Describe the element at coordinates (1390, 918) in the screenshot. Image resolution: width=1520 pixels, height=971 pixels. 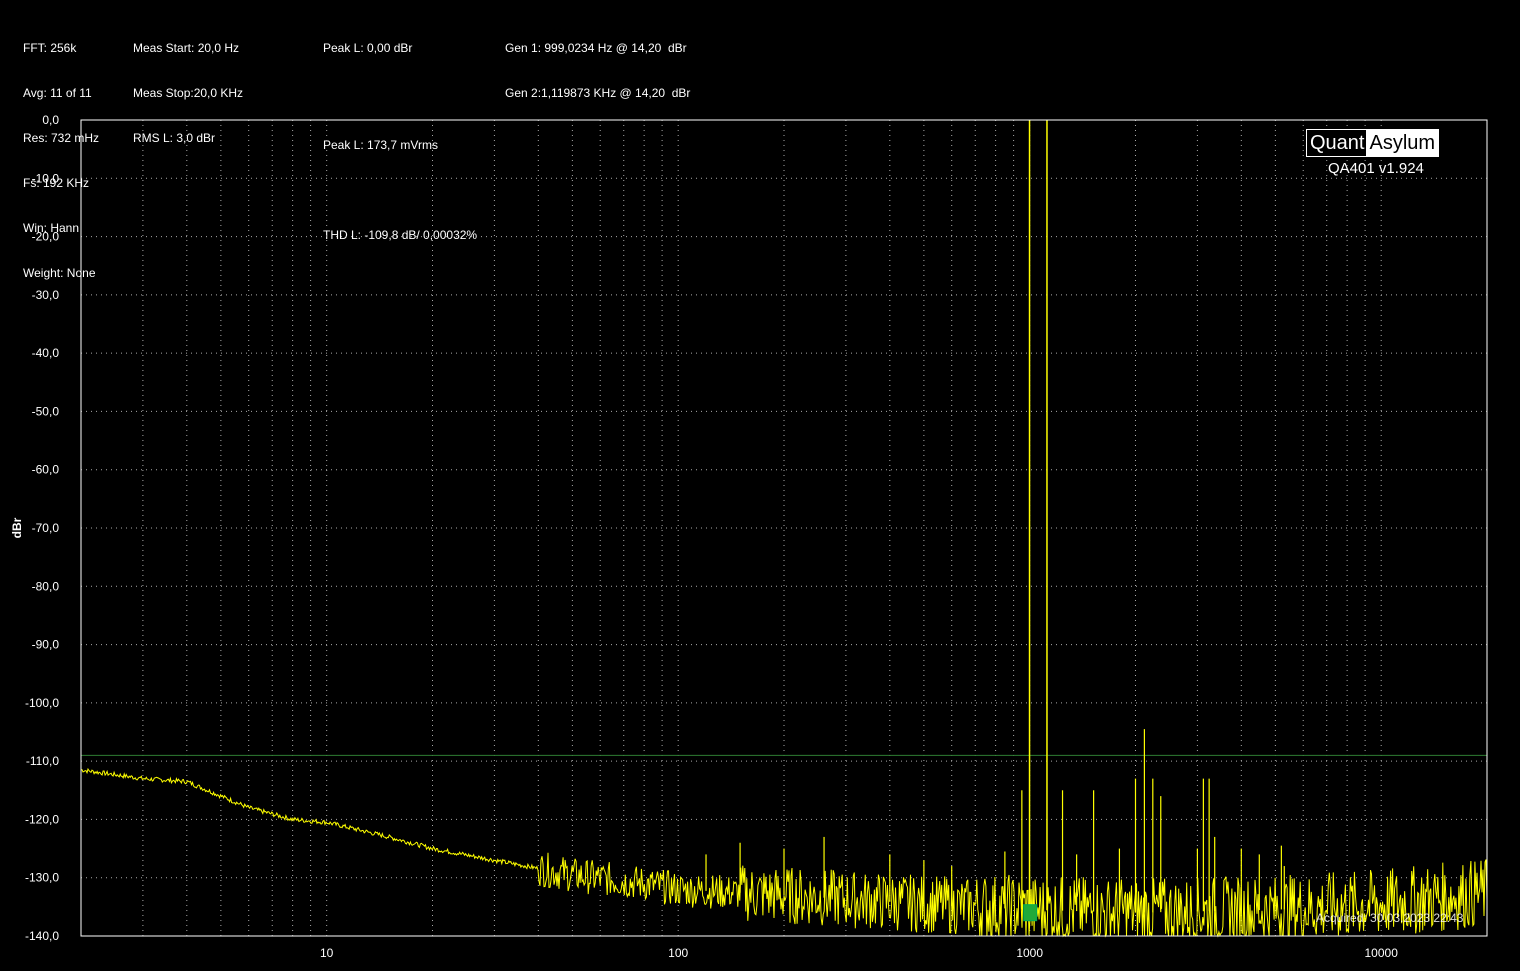
I see `acquired-timestamp: Acquired: 30.03.2023 22:43` at that location.